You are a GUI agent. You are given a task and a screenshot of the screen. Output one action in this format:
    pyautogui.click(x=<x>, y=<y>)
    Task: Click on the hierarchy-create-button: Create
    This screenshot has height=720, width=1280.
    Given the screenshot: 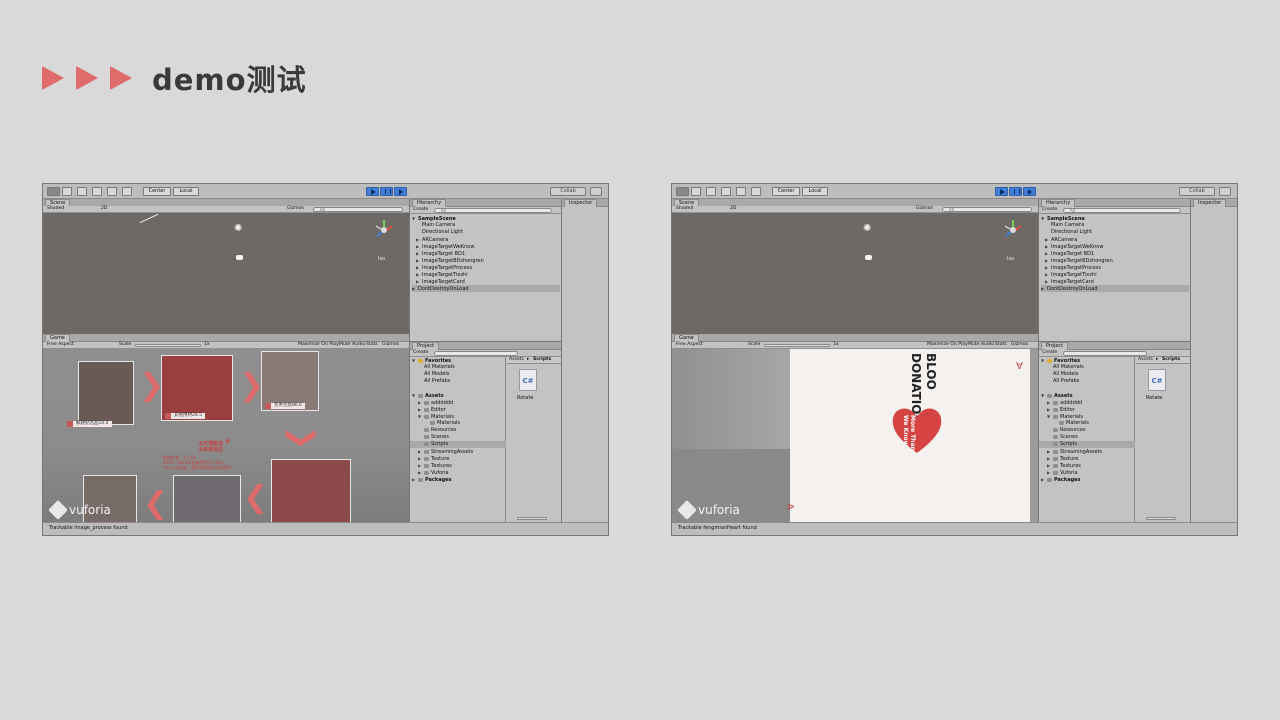 What is the action you would take?
    pyautogui.click(x=1049, y=210)
    